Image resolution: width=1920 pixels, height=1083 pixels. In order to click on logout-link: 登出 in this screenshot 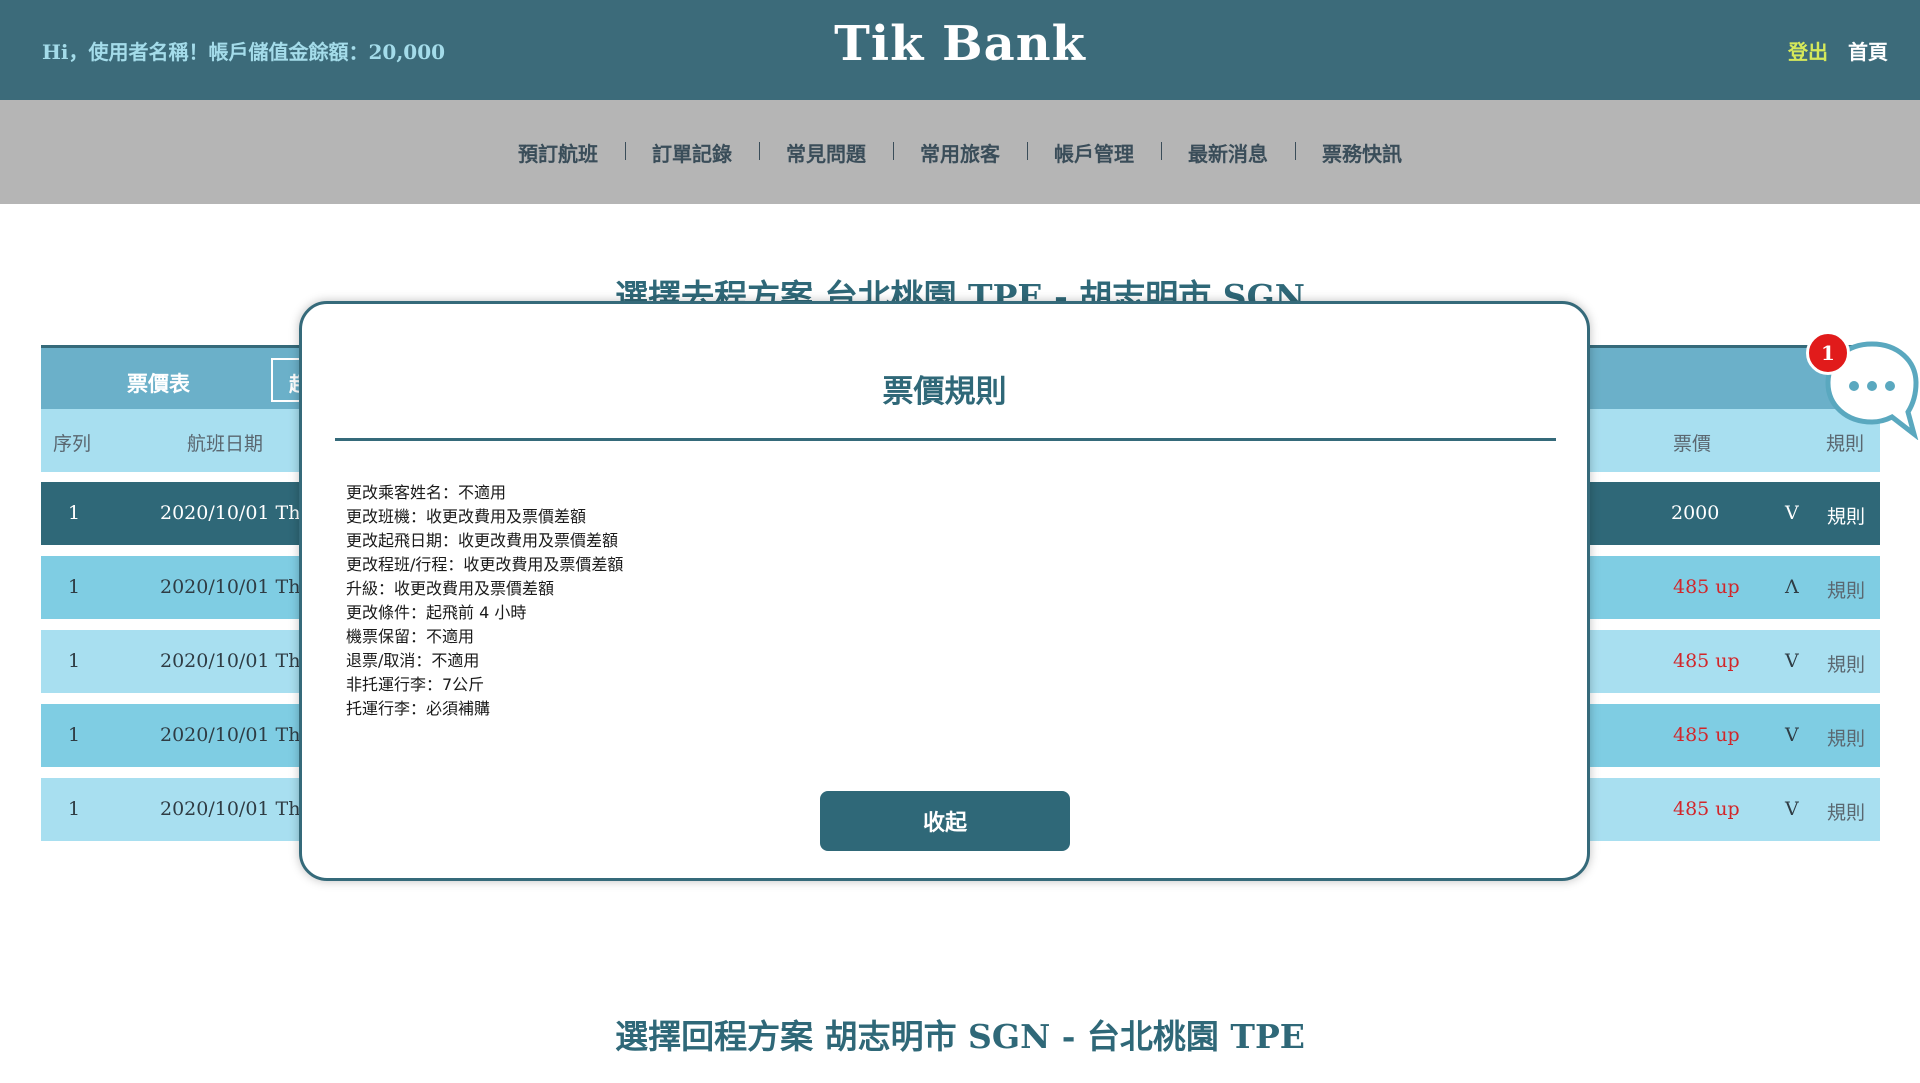, I will do `click(1808, 50)`.